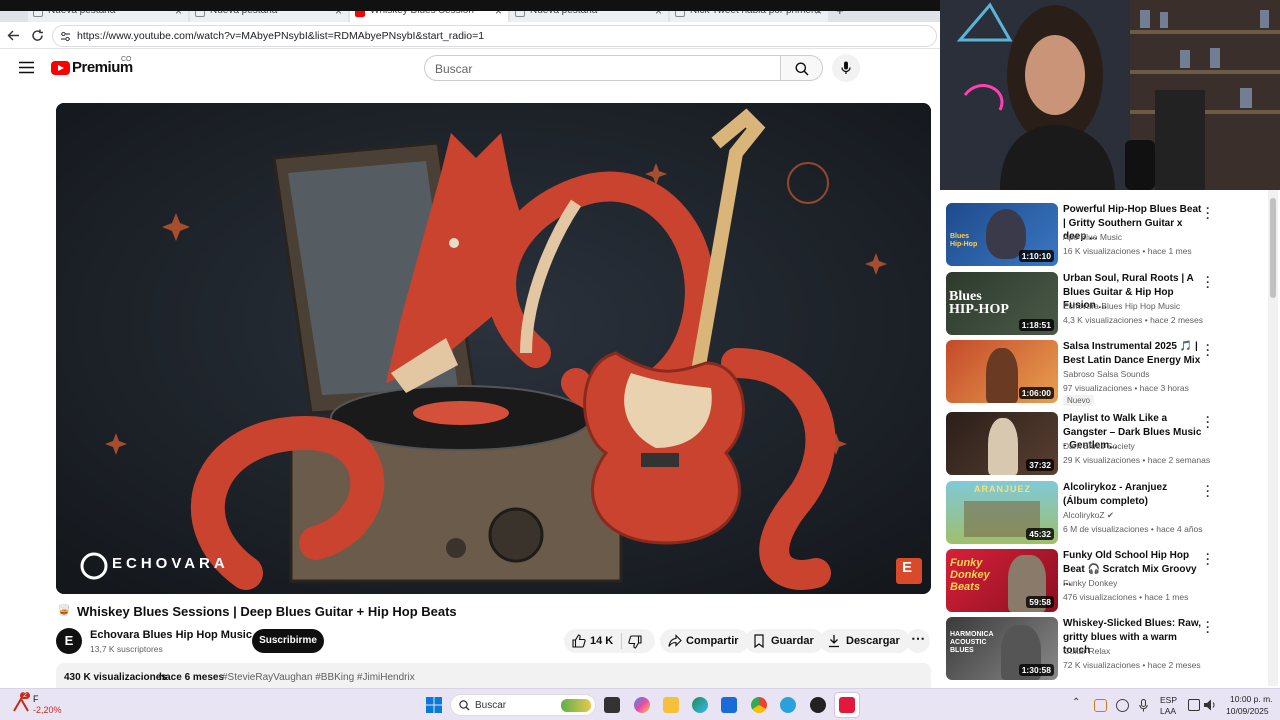 The image size is (1280, 720). I want to click on webcam-feed, so click(1110, 95).